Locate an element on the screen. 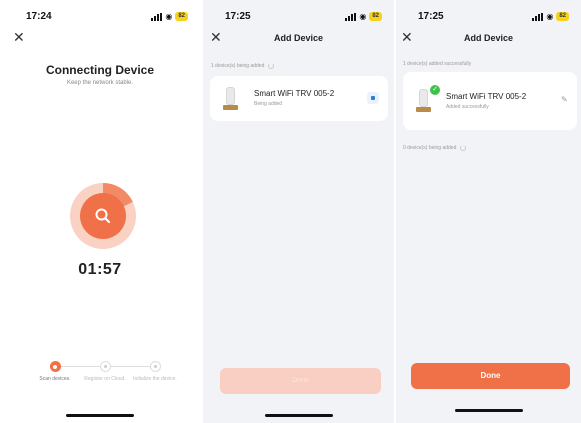 The height and width of the screenshot is (423, 581). section-label: 0 device(s) being added is located at coordinates (430, 148).